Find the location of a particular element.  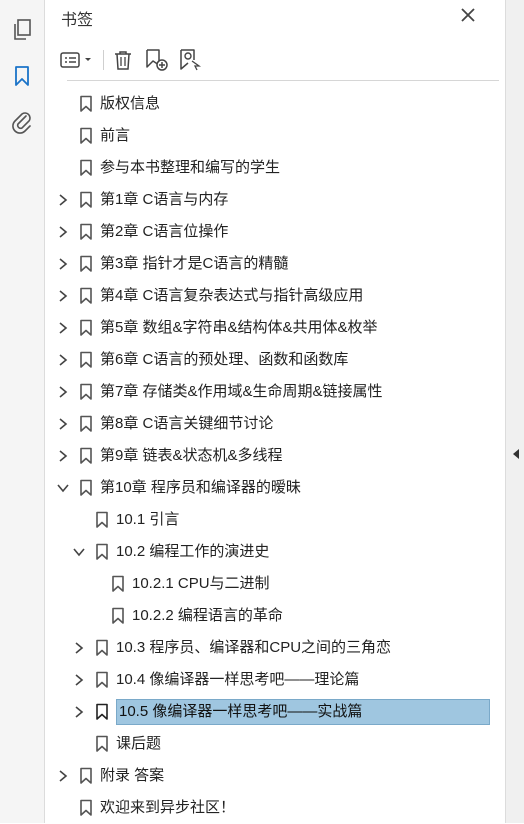

options-menu-icon is located at coordinates (77, 60).